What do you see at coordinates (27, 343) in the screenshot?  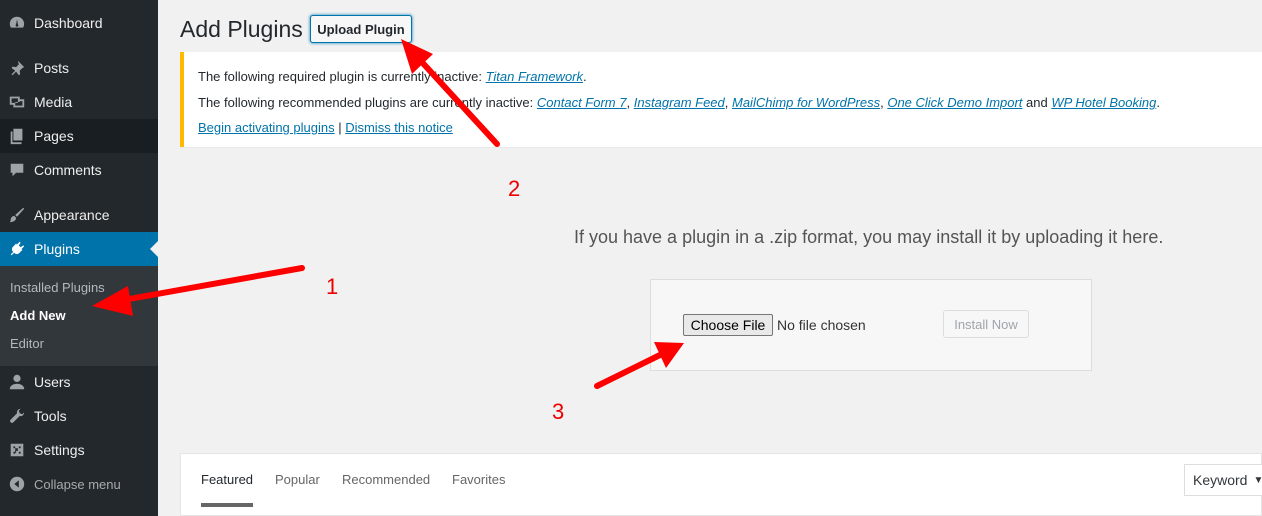 I see `submenu-editor: Editor` at bounding box center [27, 343].